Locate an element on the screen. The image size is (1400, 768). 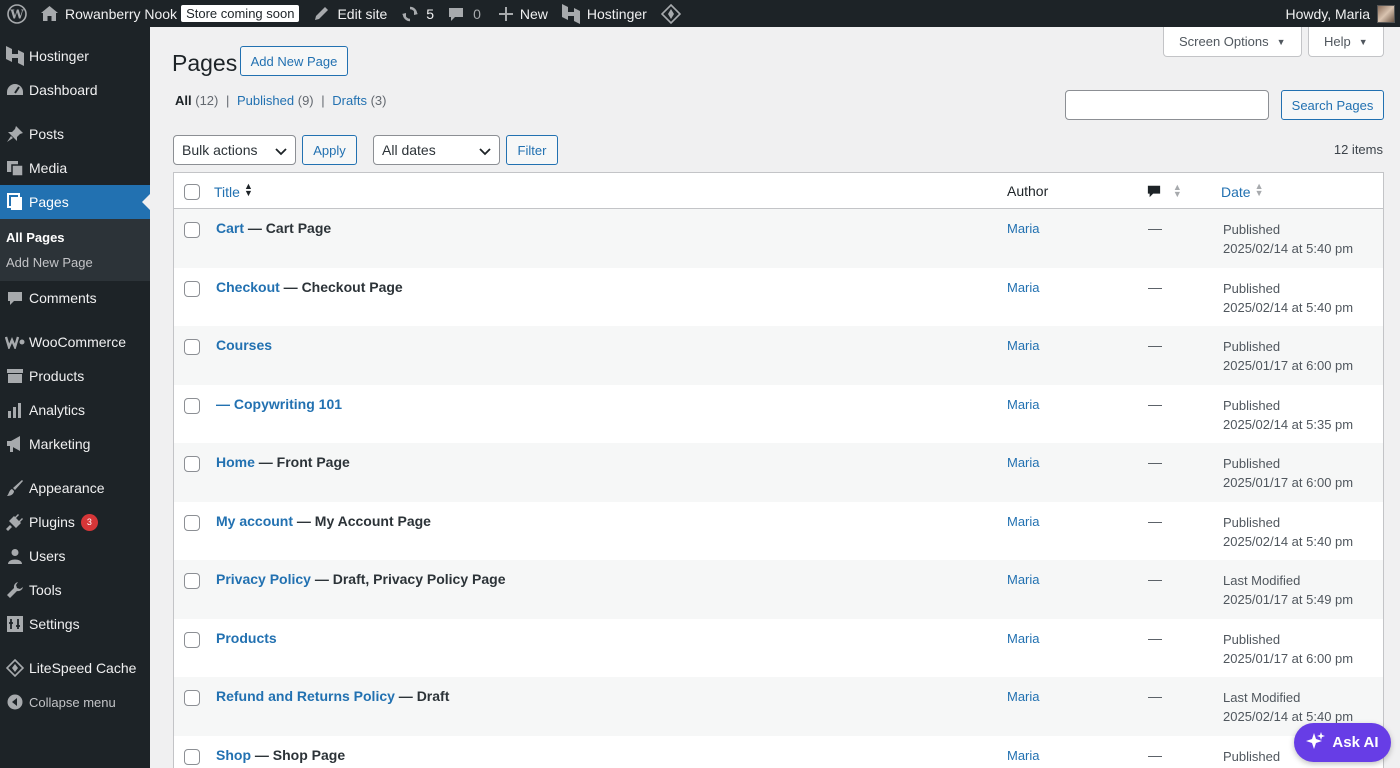
sidebar-item-appearance: Appearance is located at coordinates (75, 488).